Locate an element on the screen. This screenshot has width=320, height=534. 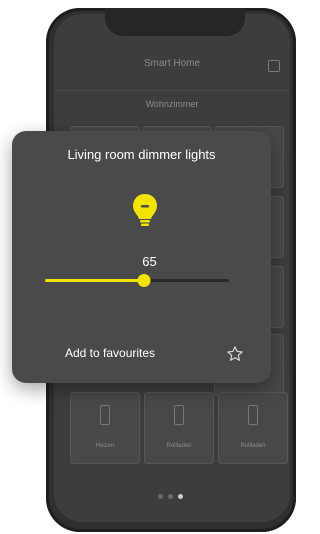
home-icon is located at coordinates (274, 66).